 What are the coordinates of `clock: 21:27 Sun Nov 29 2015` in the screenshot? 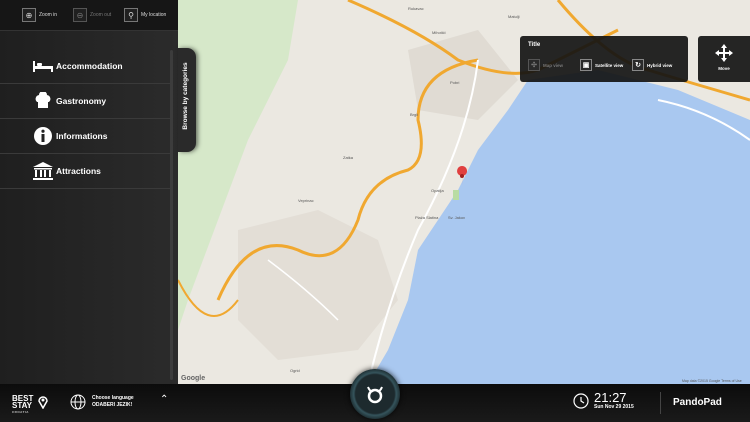 It's located at (603, 400).